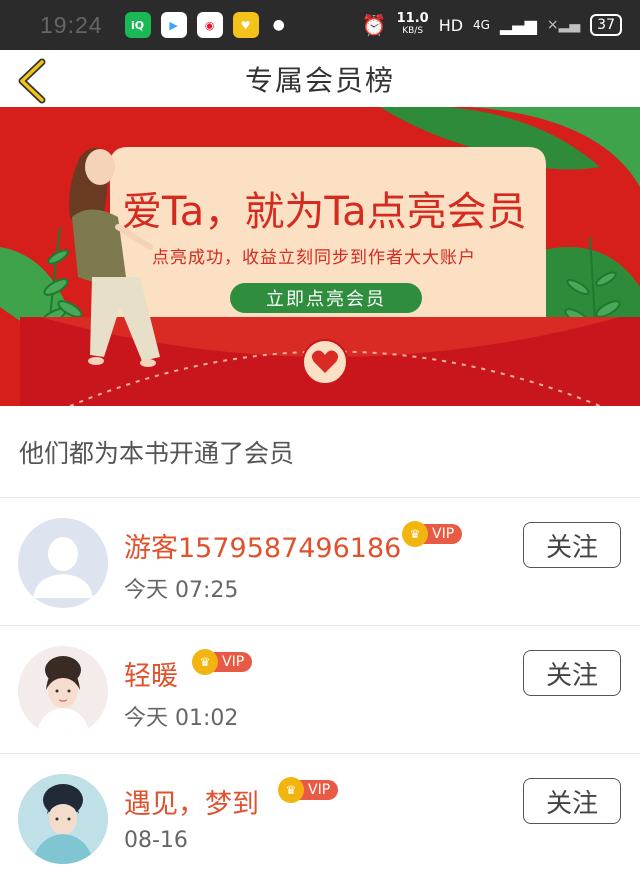 Image resolution: width=640 pixels, height=881 pixels. I want to click on network-speed-value: 11.0, so click(412, 18).